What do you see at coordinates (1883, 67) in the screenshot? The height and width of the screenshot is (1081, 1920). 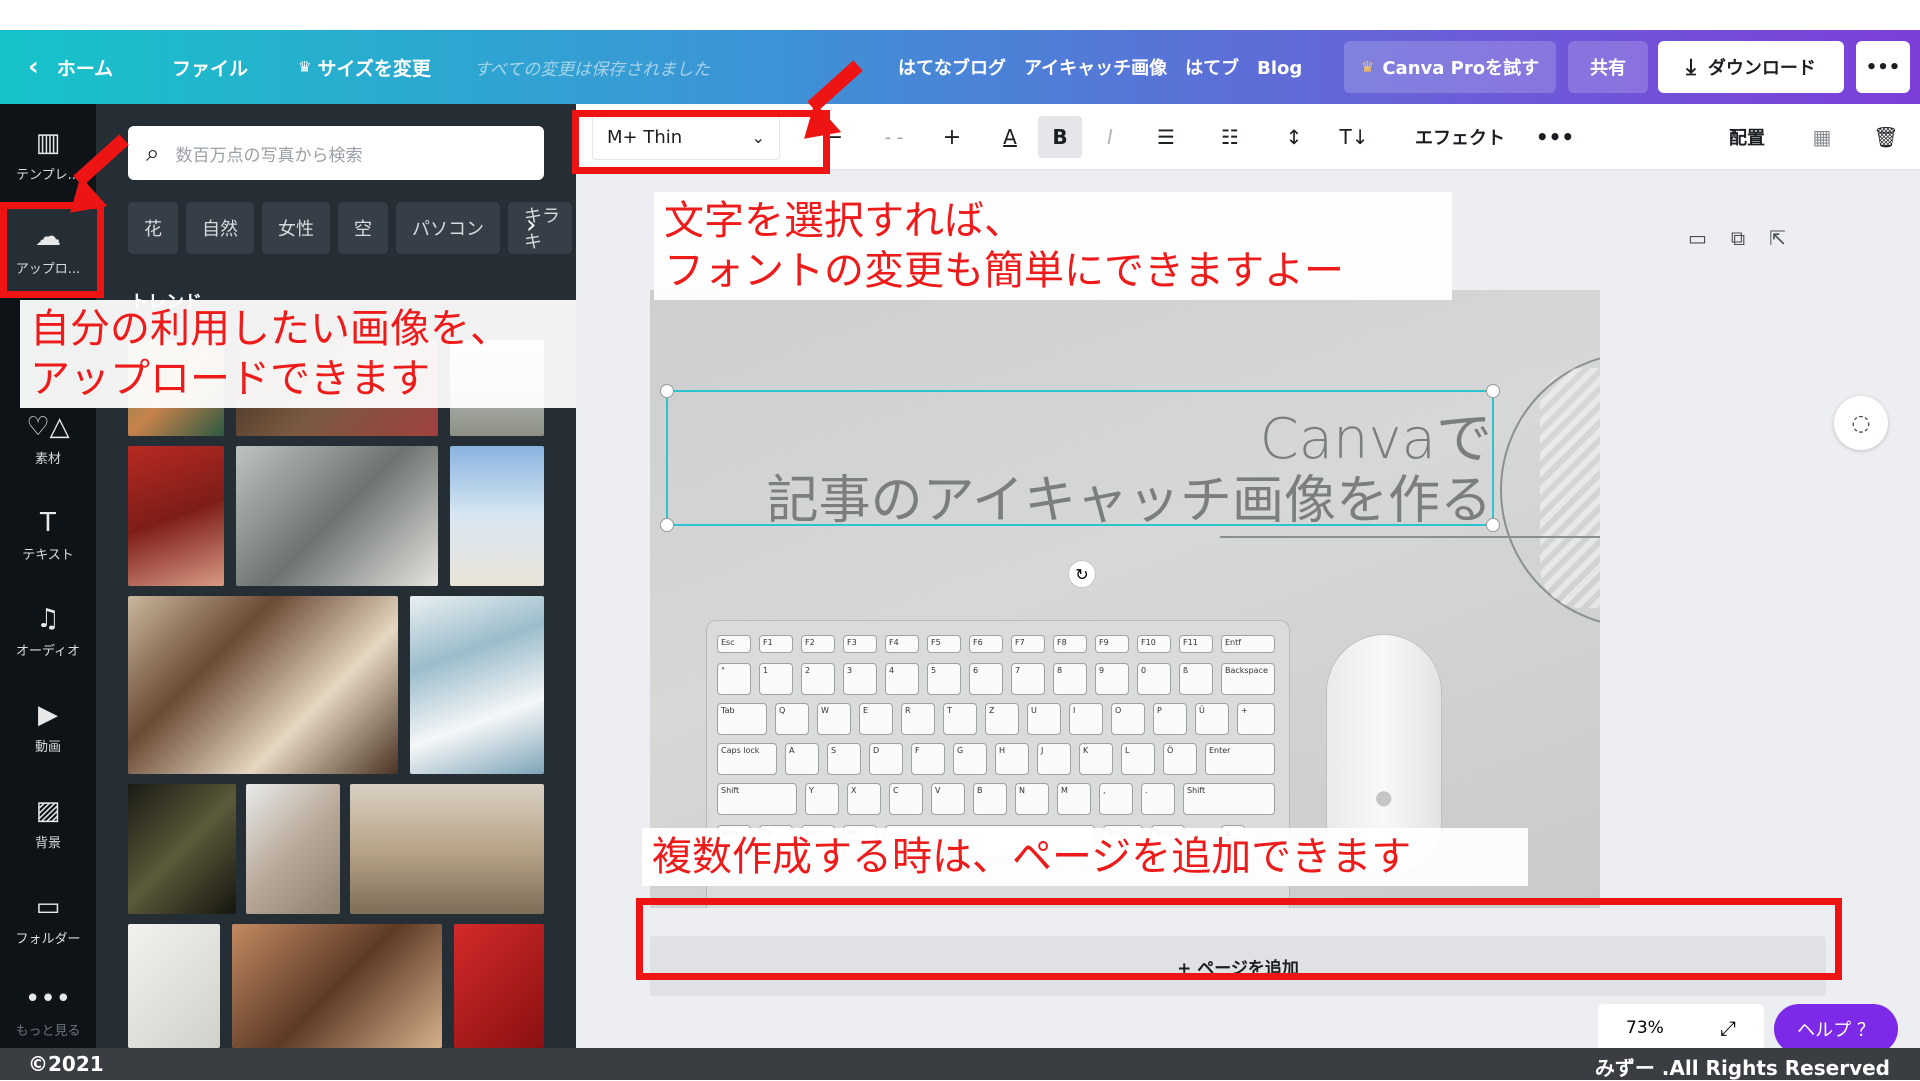 I see `more-options-button: •••` at bounding box center [1883, 67].